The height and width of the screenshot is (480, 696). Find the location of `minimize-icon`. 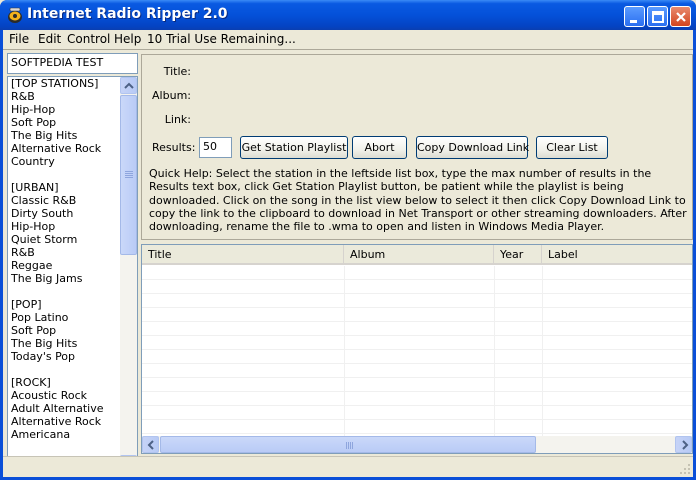

minimize-icon is located at coordinates (633, 21).